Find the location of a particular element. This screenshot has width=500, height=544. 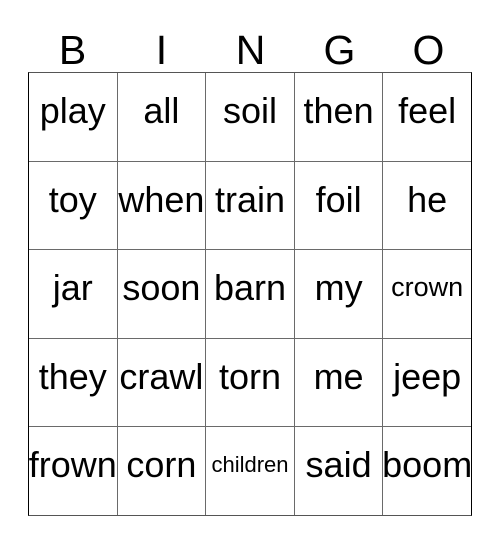

bingo-cell: when is located at coordinates (162, 205).